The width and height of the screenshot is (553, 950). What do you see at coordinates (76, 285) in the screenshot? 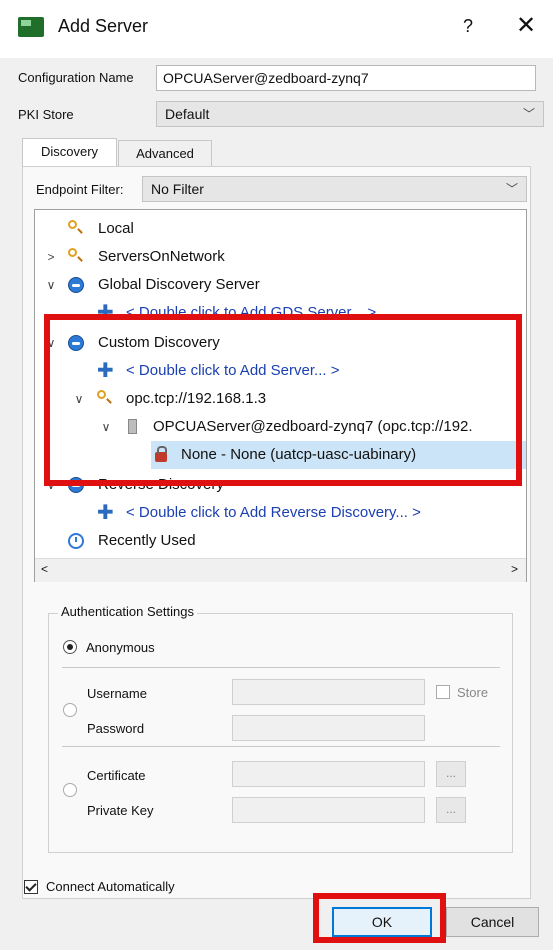
I see `globe-icon` at bounding box center [76, 285].